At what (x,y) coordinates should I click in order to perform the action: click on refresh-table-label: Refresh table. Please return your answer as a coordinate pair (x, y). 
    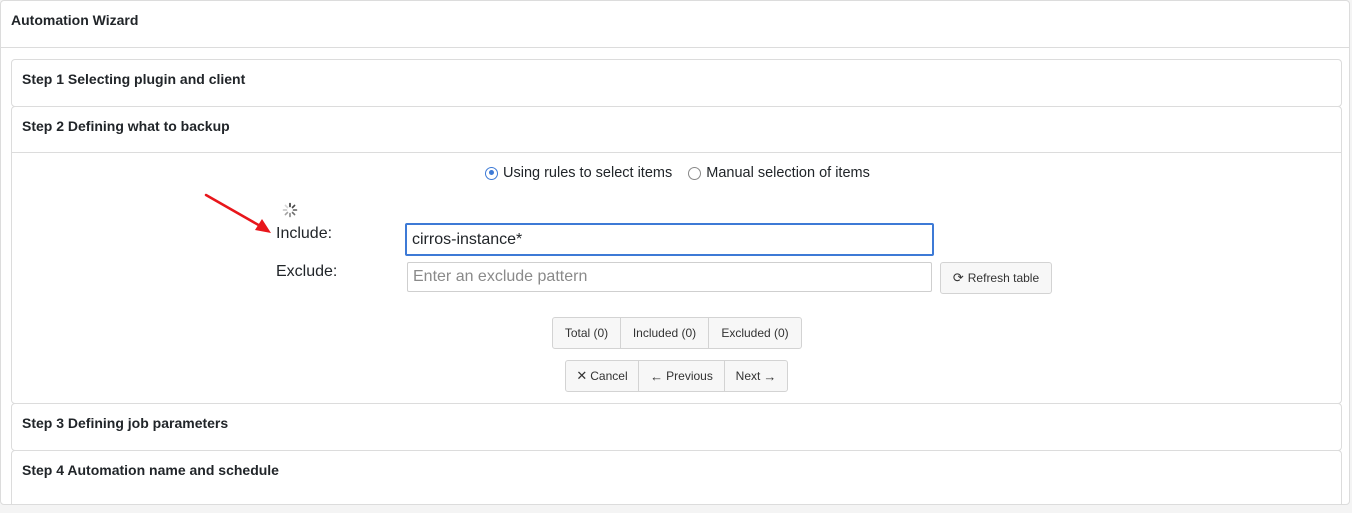
    Looking at the image, I should click on (1003, 278).